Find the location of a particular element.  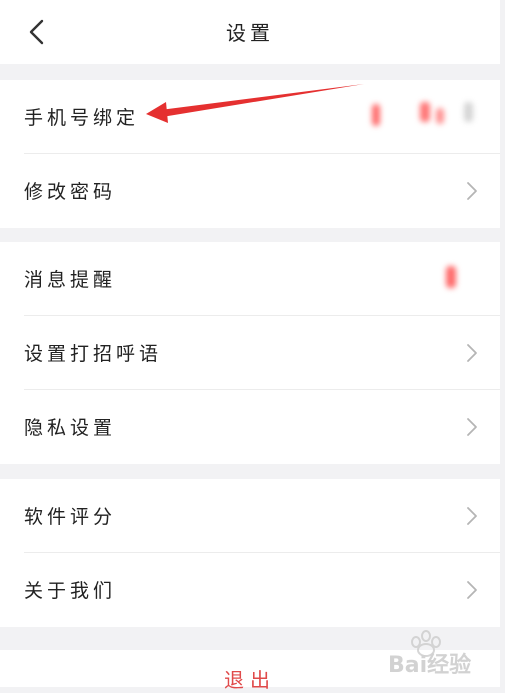

page-title: 设置 is located at coordinates (250, 33).